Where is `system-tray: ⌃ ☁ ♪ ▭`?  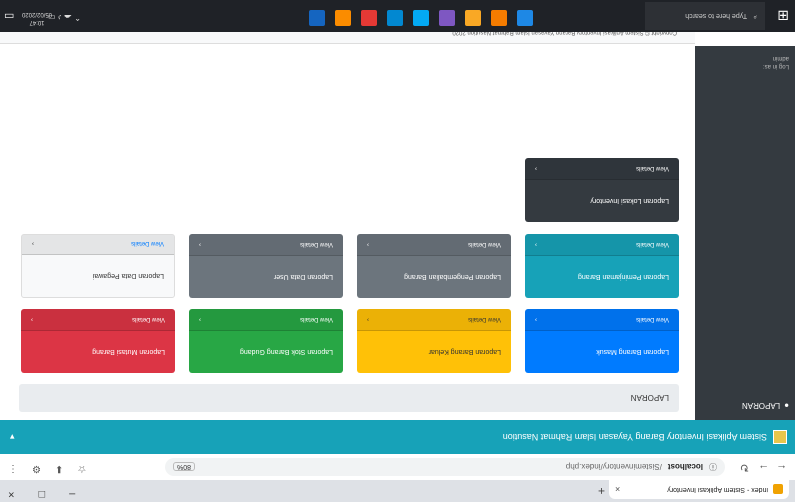
system-tray: ⌃ ☁ ♪ ▭ is located at coordinates (64, 17).